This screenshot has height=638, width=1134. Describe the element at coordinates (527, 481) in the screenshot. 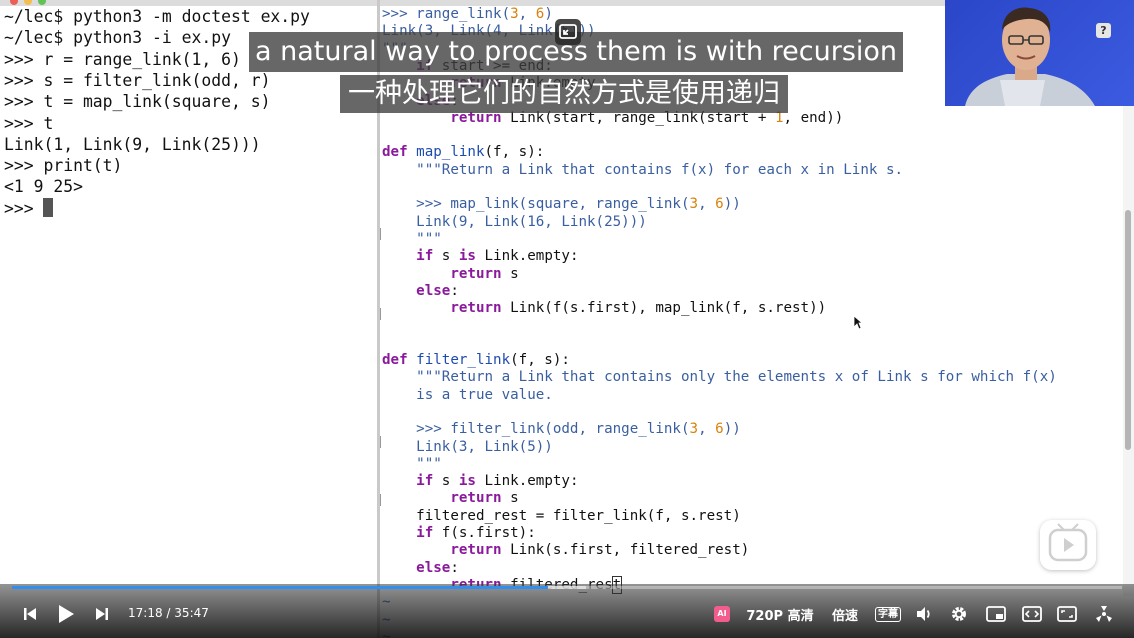

I see `code-token: Link.empty:` at that location.